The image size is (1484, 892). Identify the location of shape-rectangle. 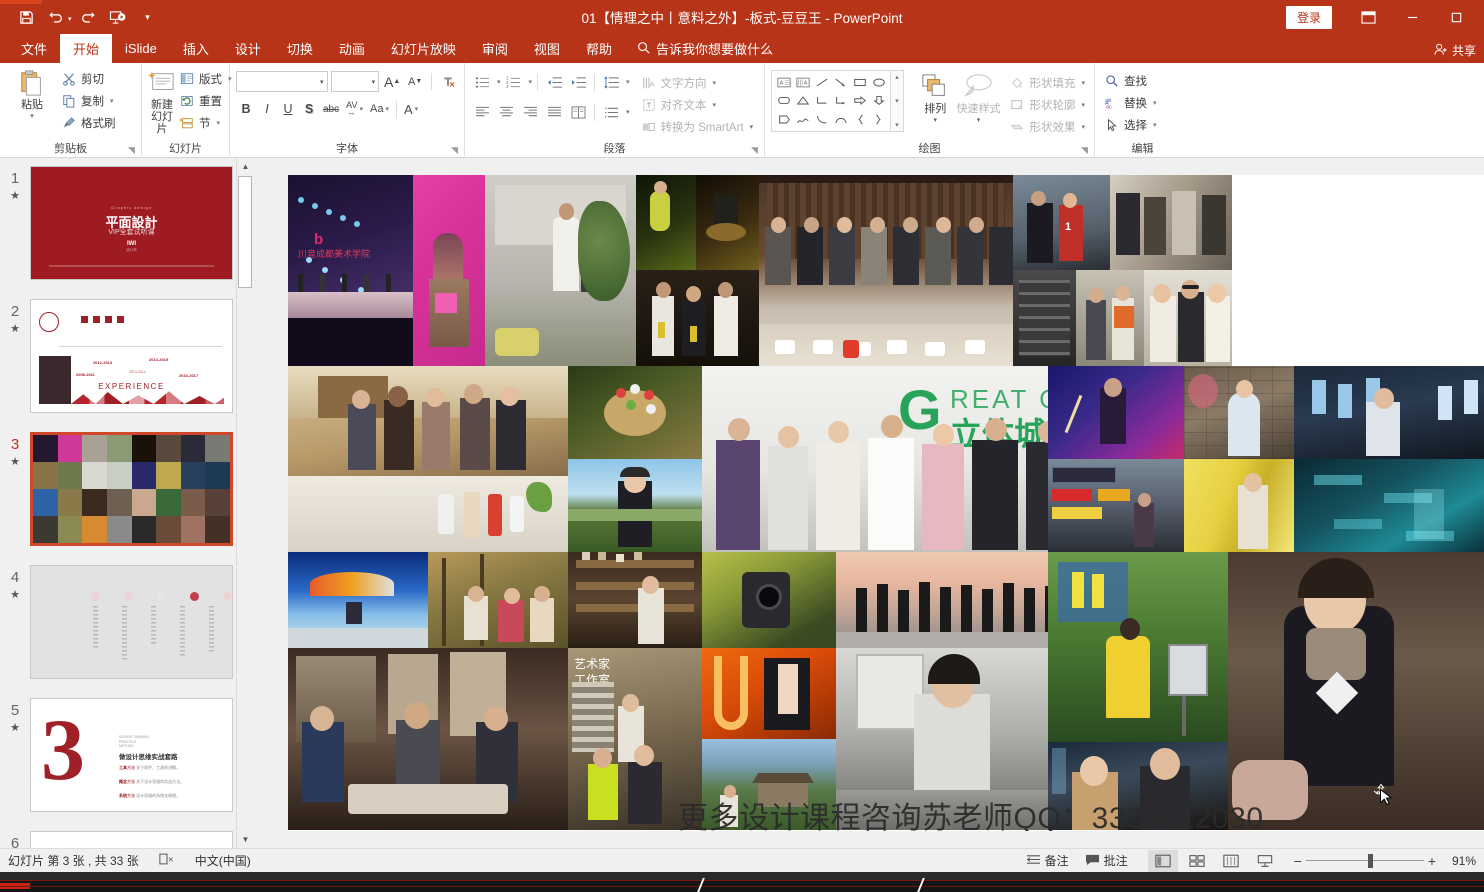
(859, 82).